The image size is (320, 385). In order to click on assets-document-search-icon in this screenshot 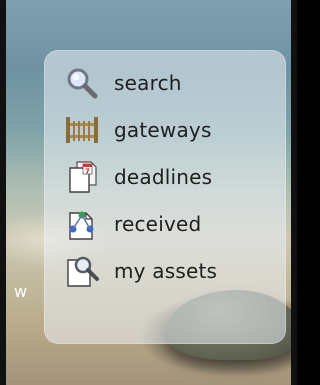, I will do `click(82, 271)`.